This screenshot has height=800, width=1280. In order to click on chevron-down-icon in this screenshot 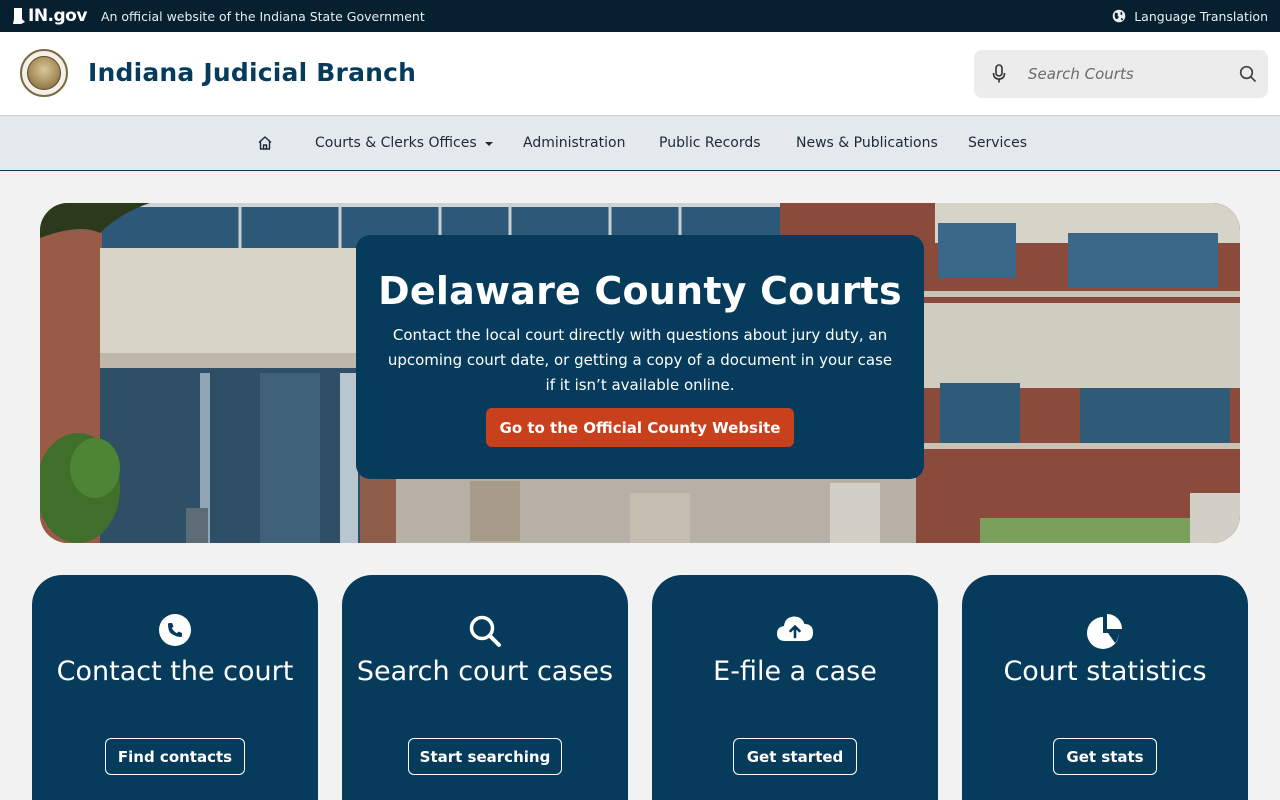, I will do `click(488, 144)`.